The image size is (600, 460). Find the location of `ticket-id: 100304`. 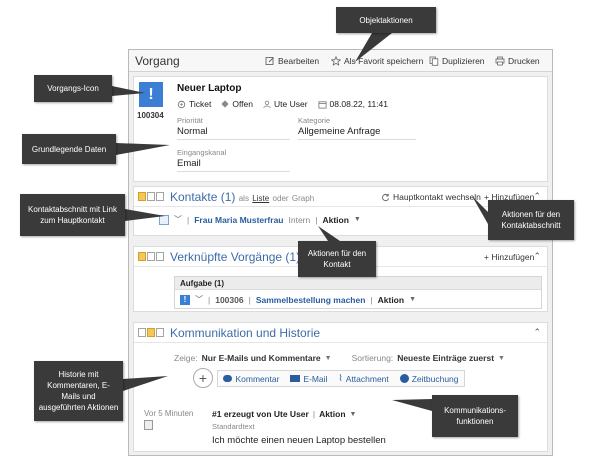

ticket-id: 100304 is located at coordinates (150, 115).